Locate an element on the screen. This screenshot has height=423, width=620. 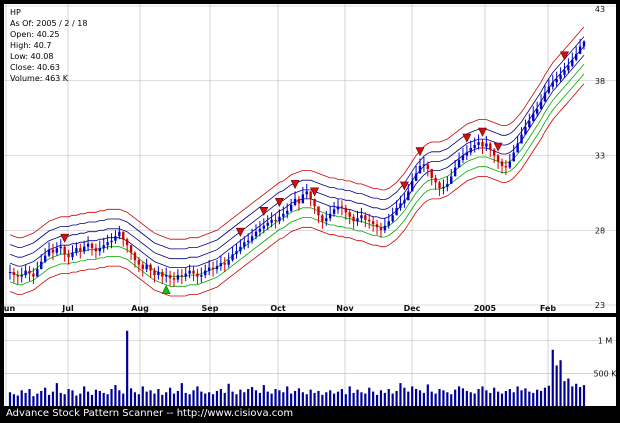
x-tick-label: Jun is located at coordinates (7, 308).